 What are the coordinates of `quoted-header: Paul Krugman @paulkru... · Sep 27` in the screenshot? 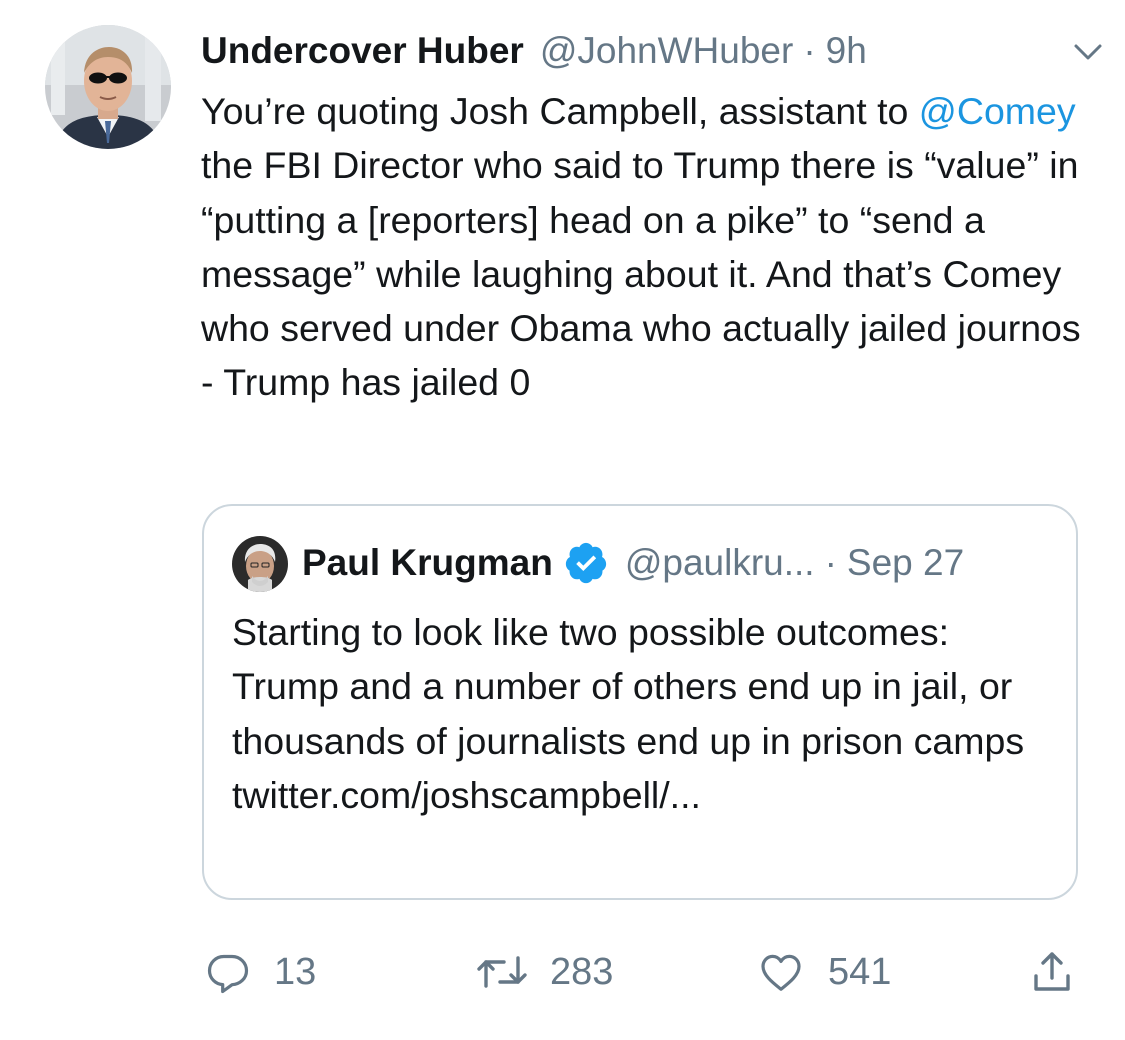 It's located at (679, 563).